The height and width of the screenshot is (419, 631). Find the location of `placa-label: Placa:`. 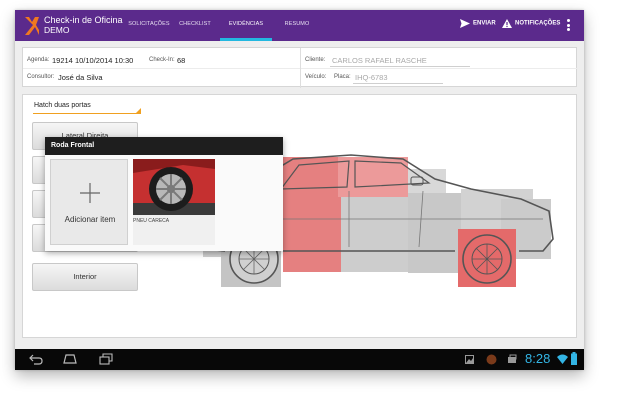

placa-label: Placa: is located at coordinates (342, 77).